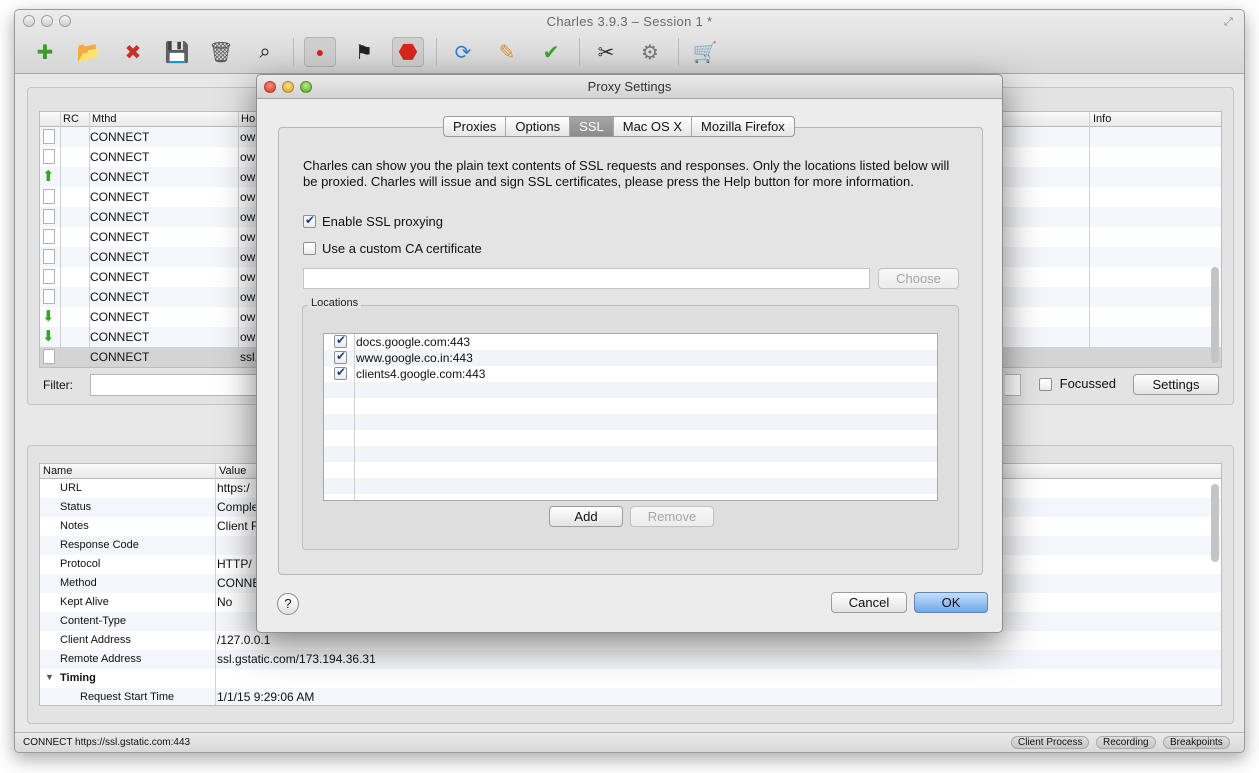  What do you see at coordinates (507, 52) in the screenshot?
I see `edit-pencil-icon: ✎` at bounding box center [507, 52].